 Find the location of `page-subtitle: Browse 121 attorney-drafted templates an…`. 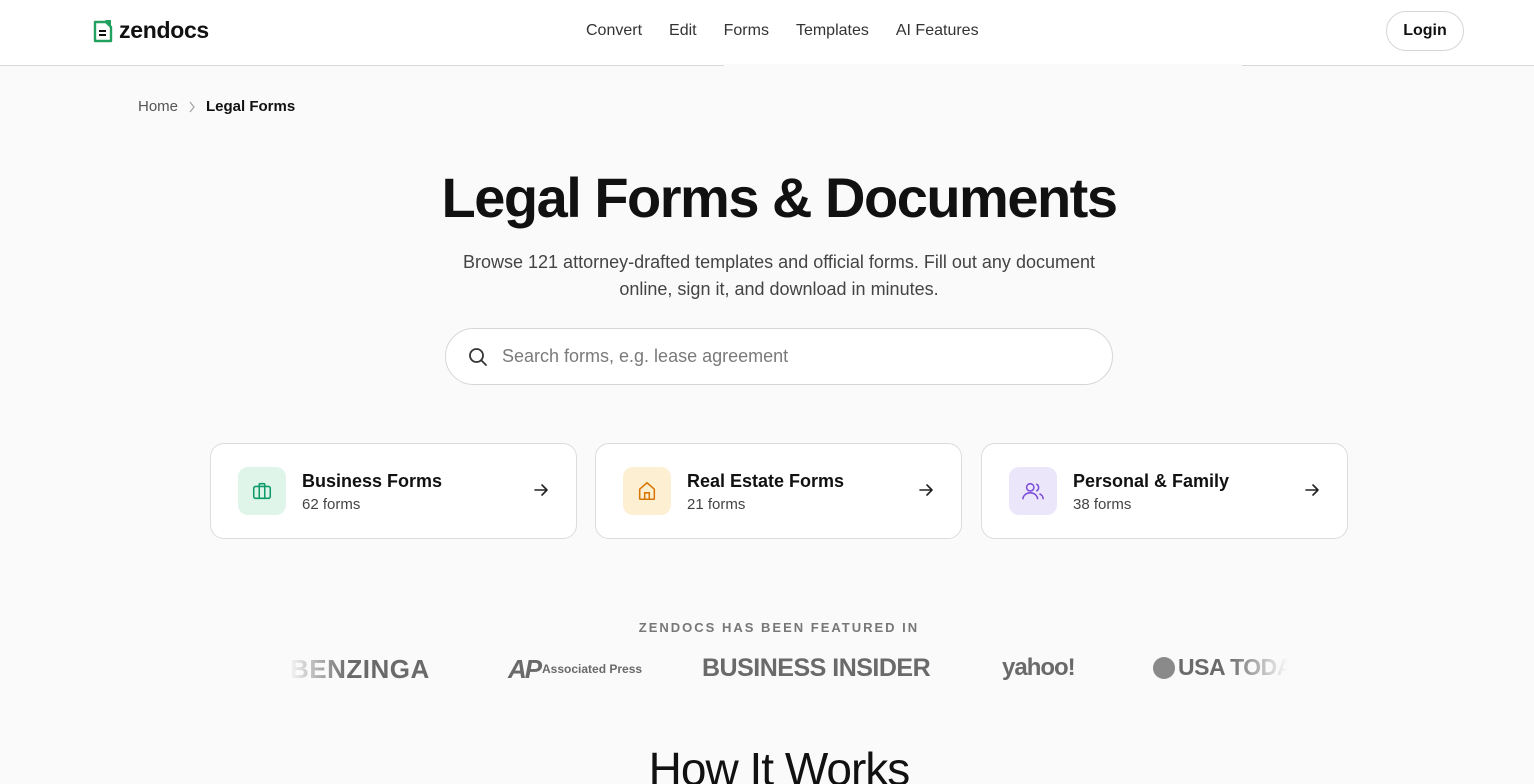

page-subtitle: Browse 121 attorney-drafted templates an… is located at coordinates (779, 275).